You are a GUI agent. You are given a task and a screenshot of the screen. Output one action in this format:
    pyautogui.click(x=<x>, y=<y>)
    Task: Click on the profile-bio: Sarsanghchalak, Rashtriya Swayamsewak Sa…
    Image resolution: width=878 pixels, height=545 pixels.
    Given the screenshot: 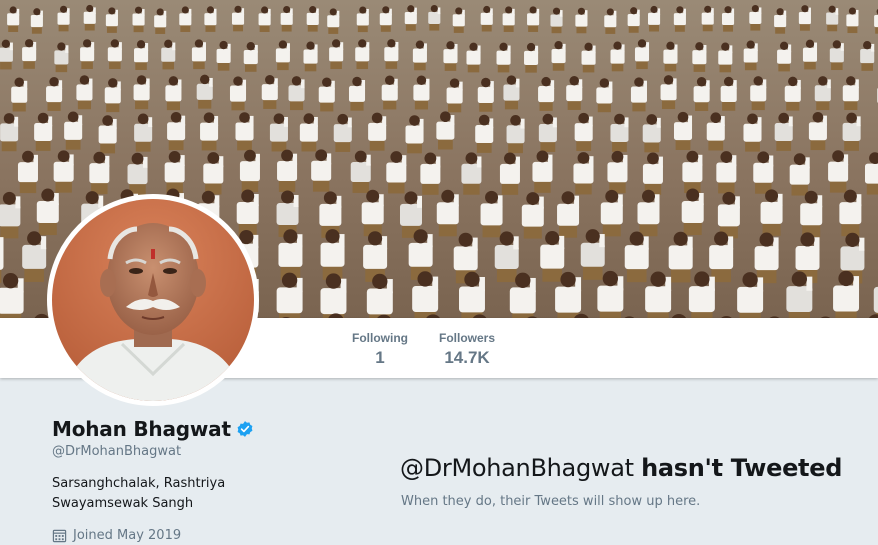 What is the action you would take?
    pyautogui.click(x=139, y=493)
    